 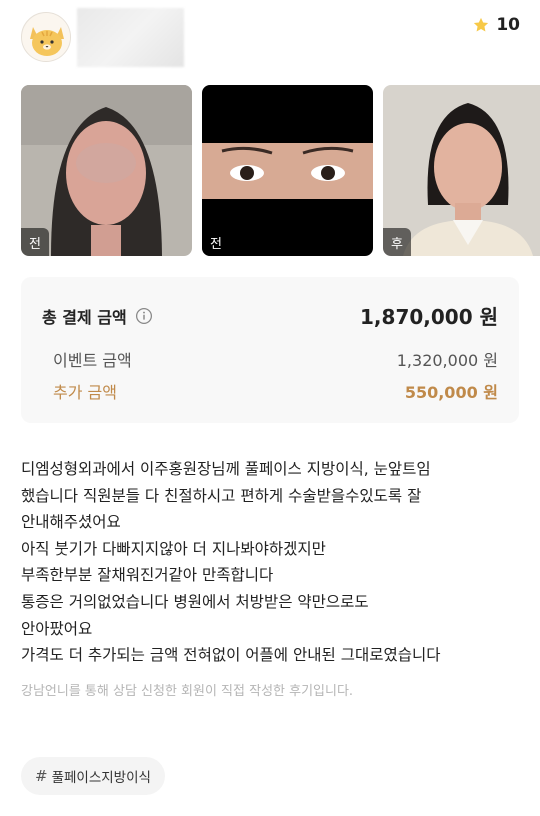 I want to click on total-price-label-group: 총 결제 금액, so click(x=97, y=316).